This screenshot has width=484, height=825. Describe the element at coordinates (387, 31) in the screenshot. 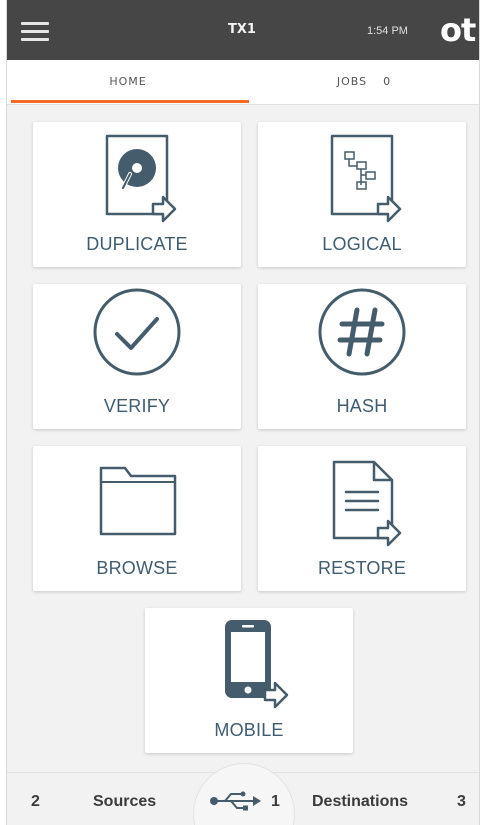

I see `clock: 1:54 PM` at that location.